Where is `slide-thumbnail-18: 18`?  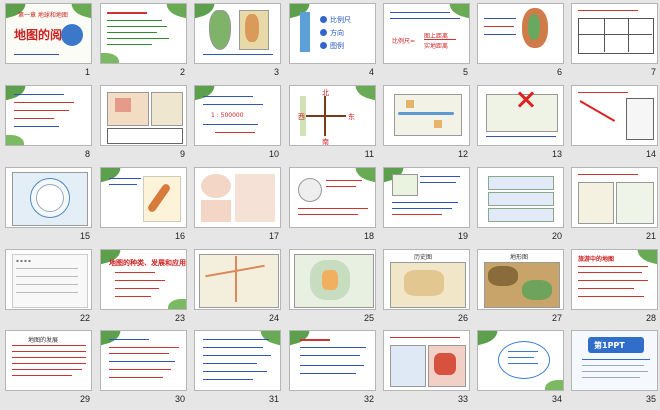 slide-thumbnail-18: 18 is located at coordinates (332, 206).